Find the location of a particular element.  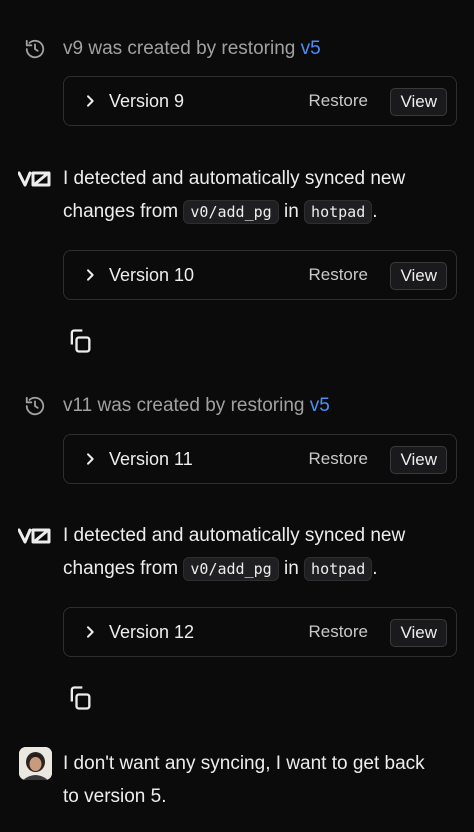

restore-event-text: v9 was created by restoring v5 is located at coordinates (258, 48).